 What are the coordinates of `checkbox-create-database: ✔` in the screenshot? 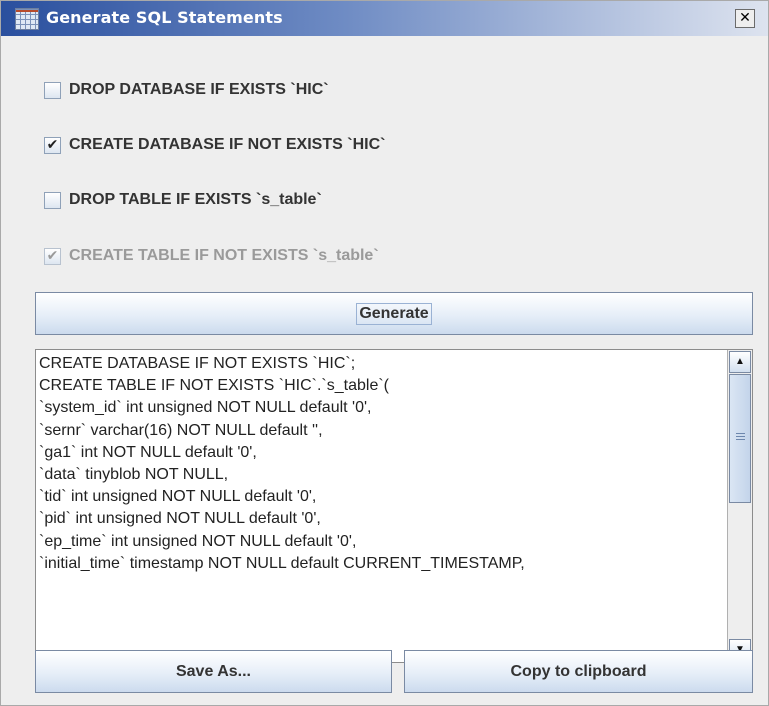 It's located at (52, 145).